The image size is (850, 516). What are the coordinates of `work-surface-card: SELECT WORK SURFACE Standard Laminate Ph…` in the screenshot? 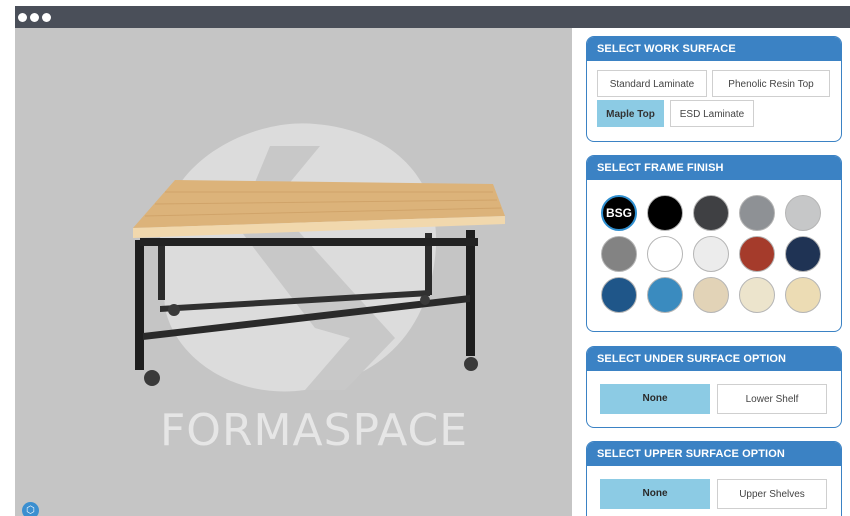 It's located at (714, 89).